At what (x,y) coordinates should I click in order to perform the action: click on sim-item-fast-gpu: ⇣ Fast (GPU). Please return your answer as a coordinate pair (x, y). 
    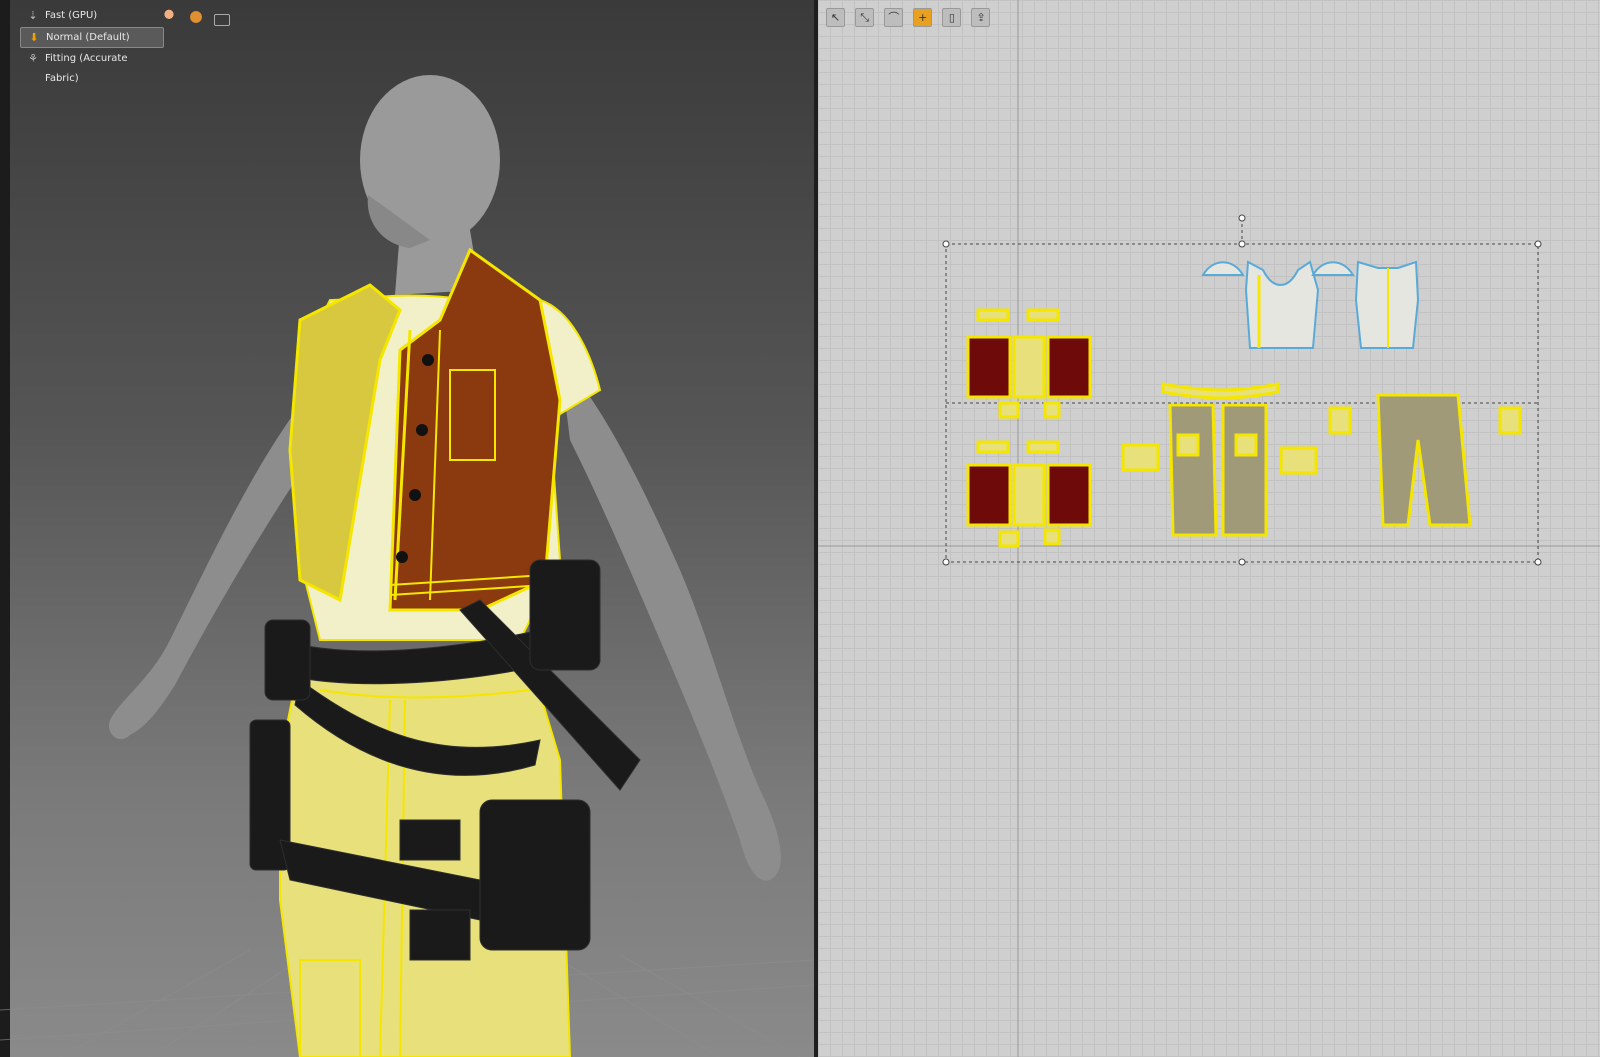
    Looking at the image, I should click on (92, 16).